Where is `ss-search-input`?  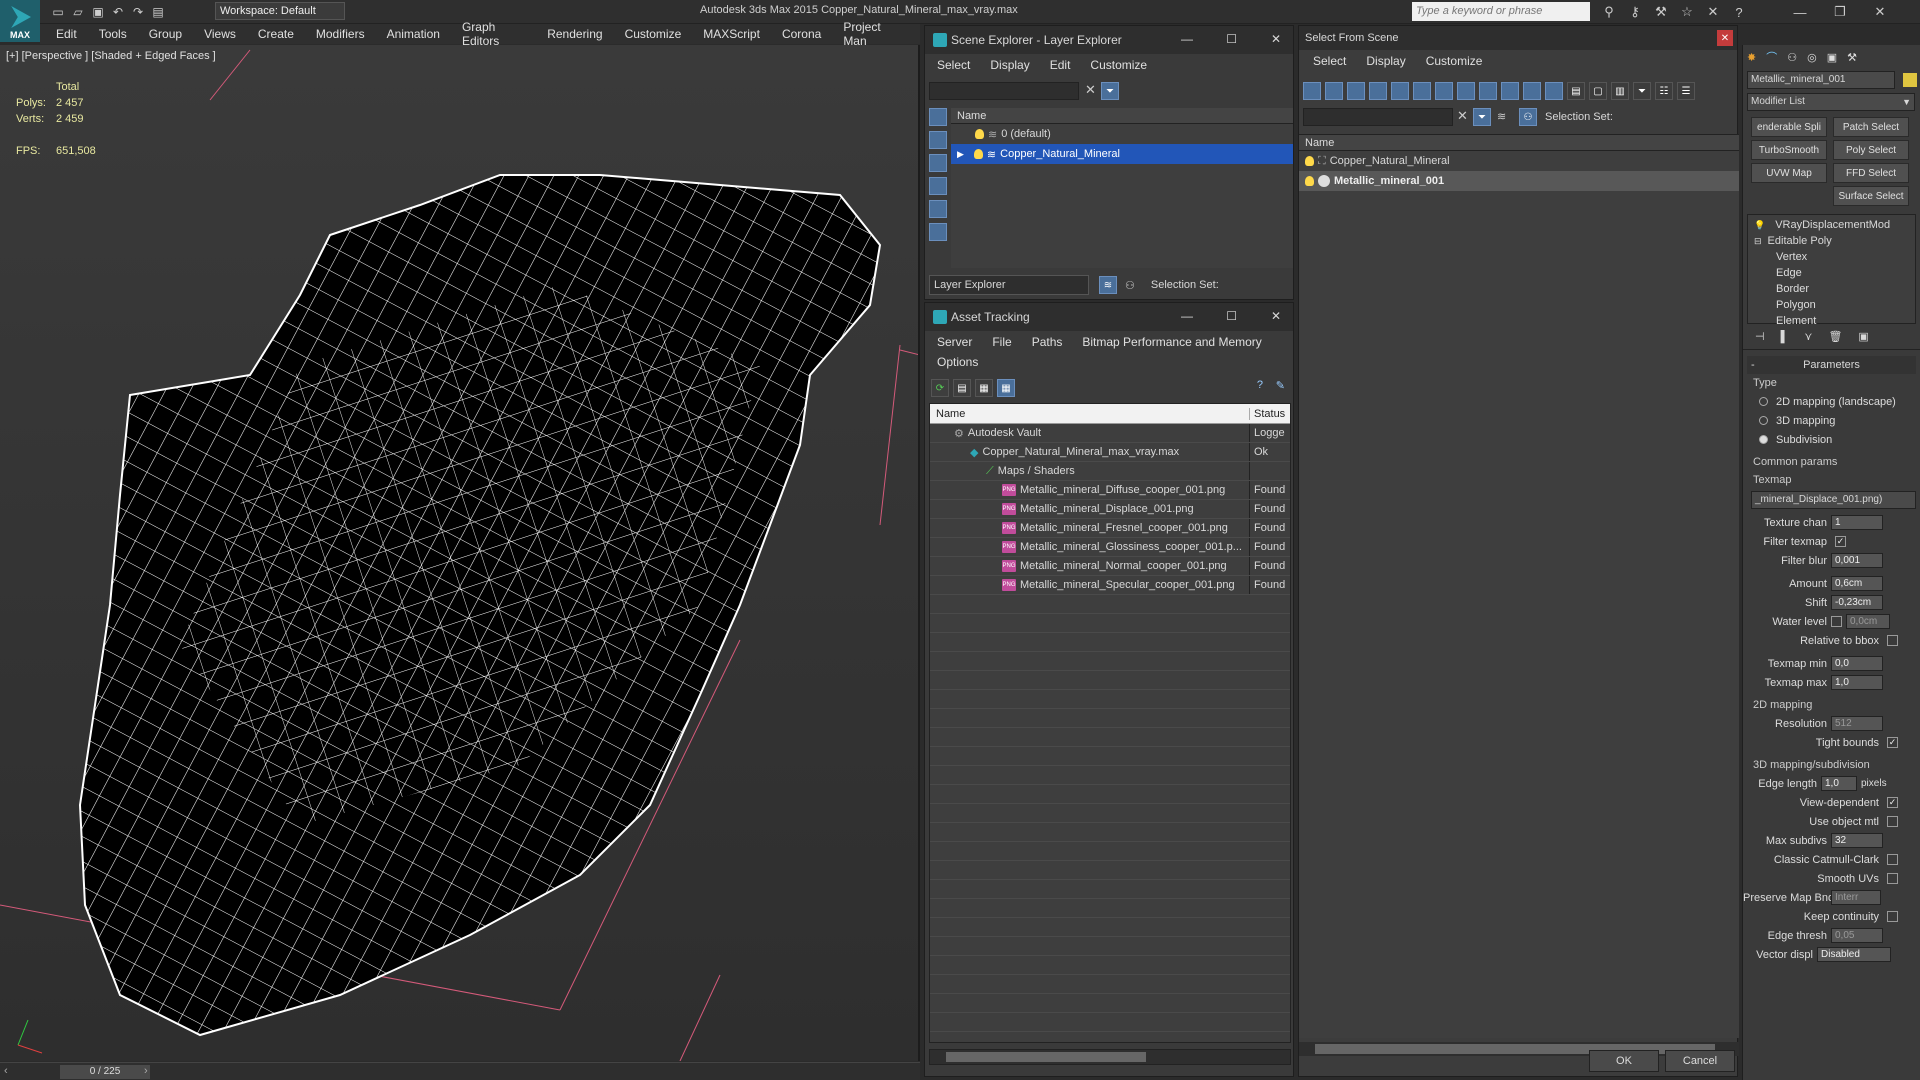
ss-search-input is located at coordinates (1378, 117).